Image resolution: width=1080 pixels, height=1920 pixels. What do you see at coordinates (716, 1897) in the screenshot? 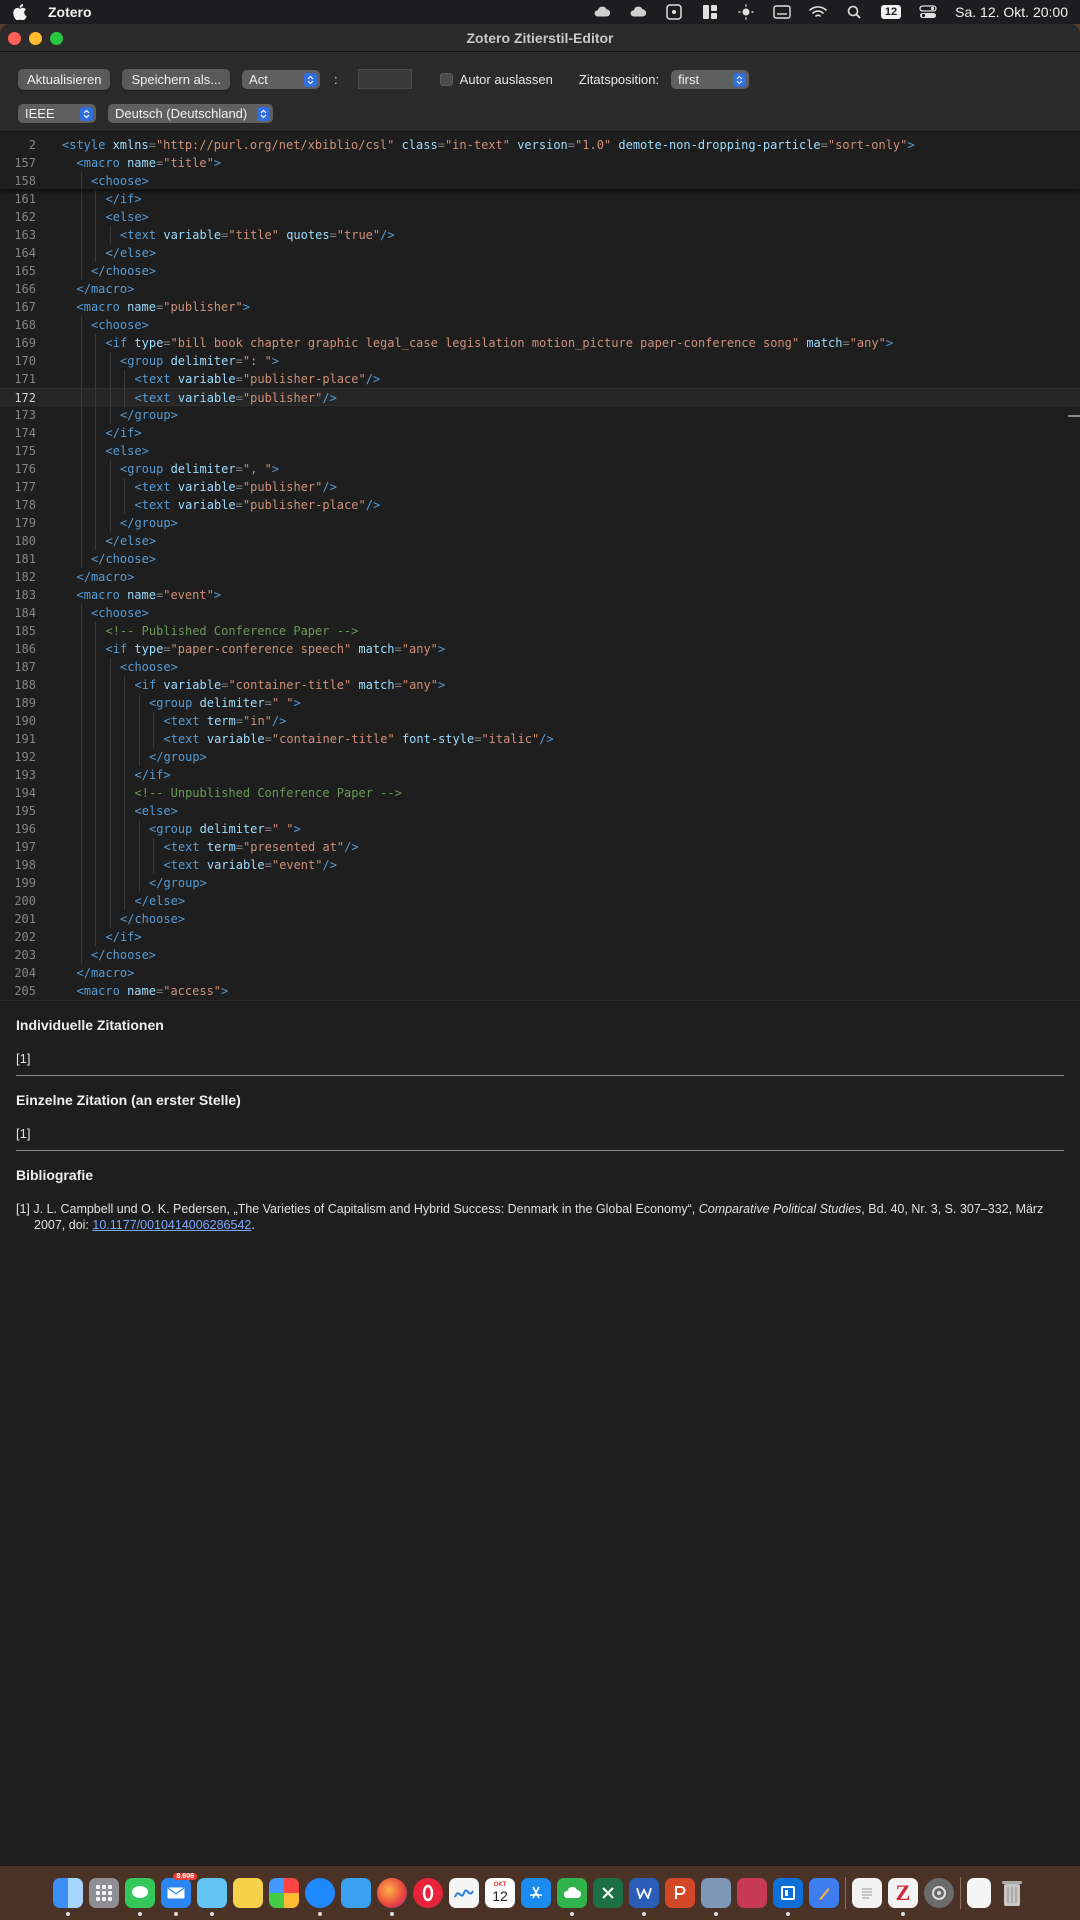
I see `preview-icon` at bounding box center [716, 1897].